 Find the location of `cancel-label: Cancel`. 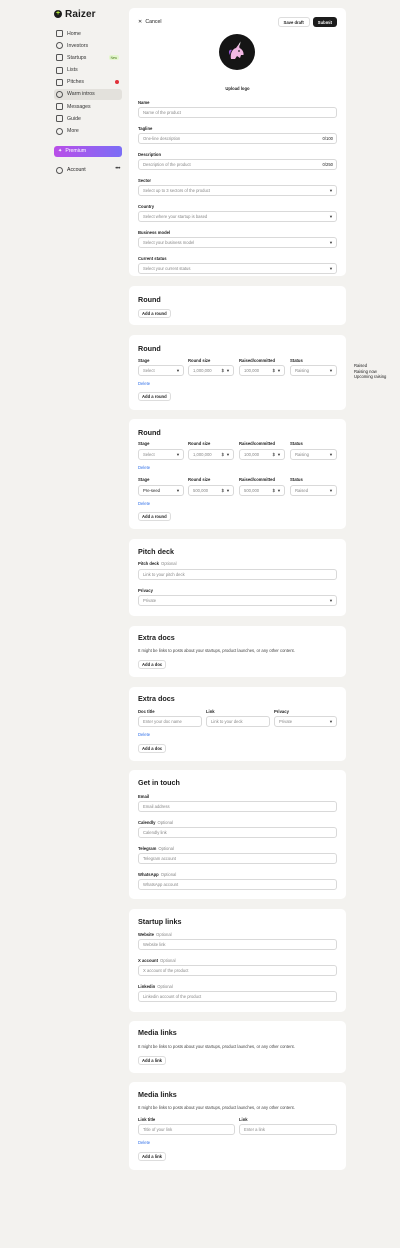

cancel-label: Cancel is located at coordinates (153, 22).